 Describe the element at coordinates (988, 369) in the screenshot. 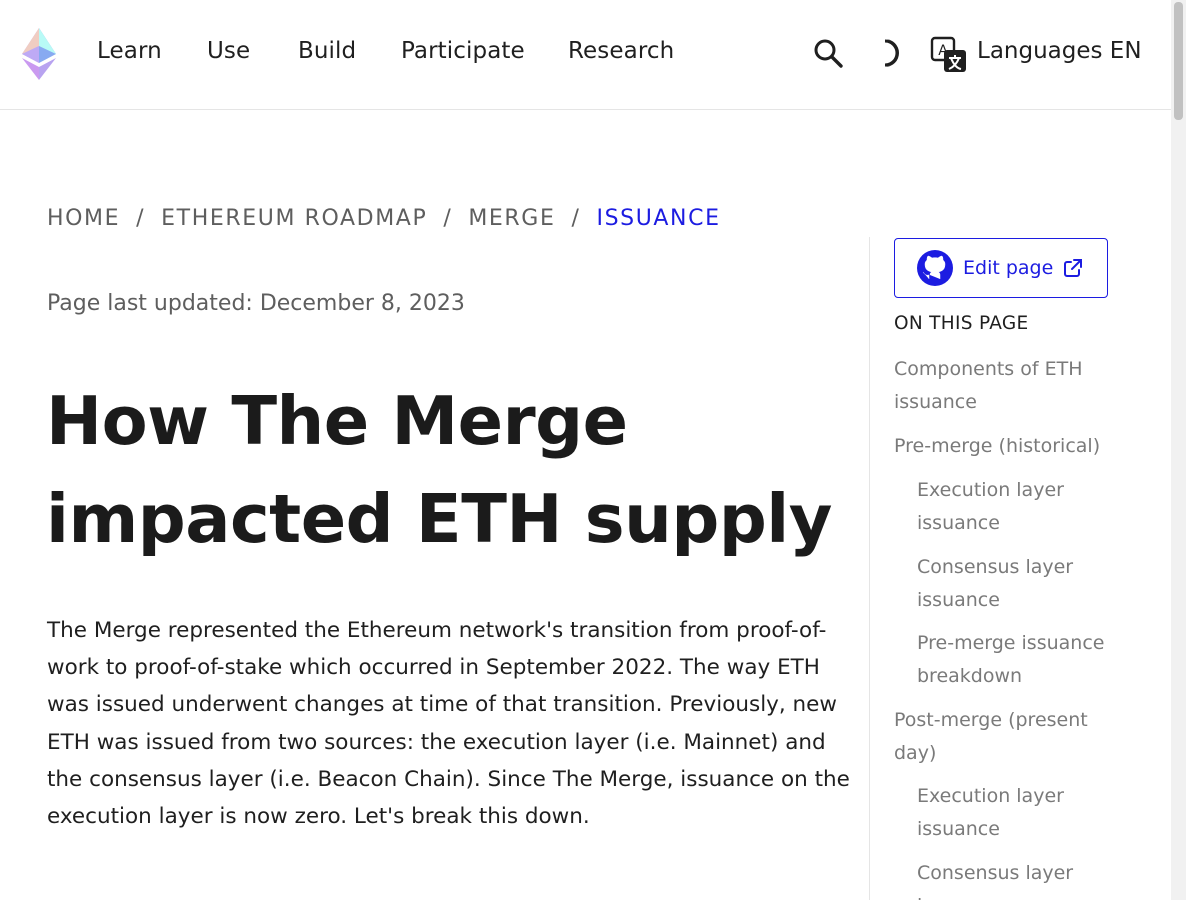

I see `toc-item-line: Components of ETH` at that location.